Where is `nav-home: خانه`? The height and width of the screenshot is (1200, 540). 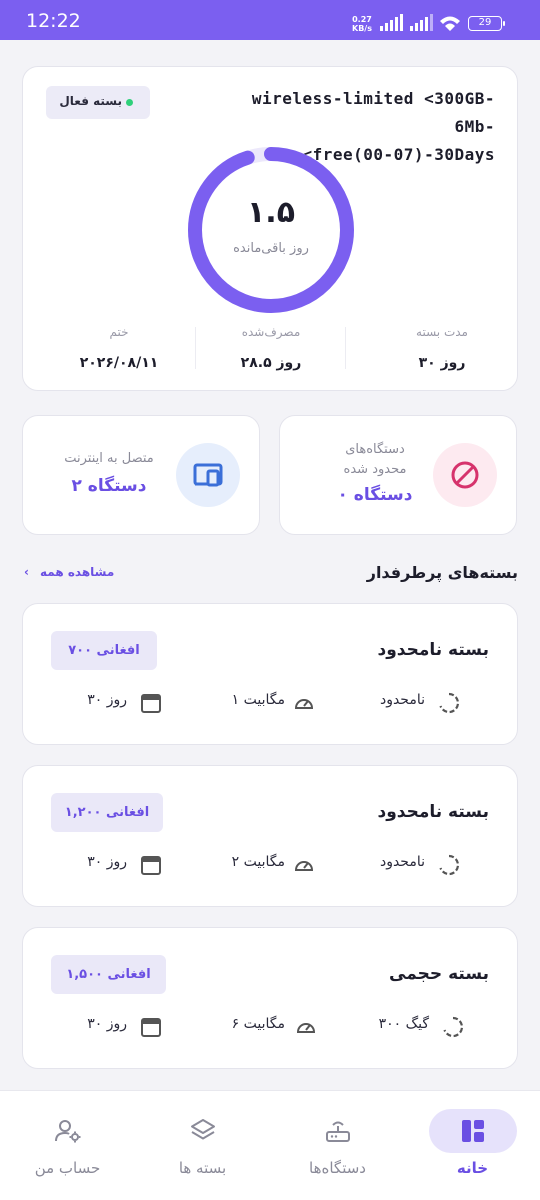 nav-home: خانه is located at coordinates (472, 1145).